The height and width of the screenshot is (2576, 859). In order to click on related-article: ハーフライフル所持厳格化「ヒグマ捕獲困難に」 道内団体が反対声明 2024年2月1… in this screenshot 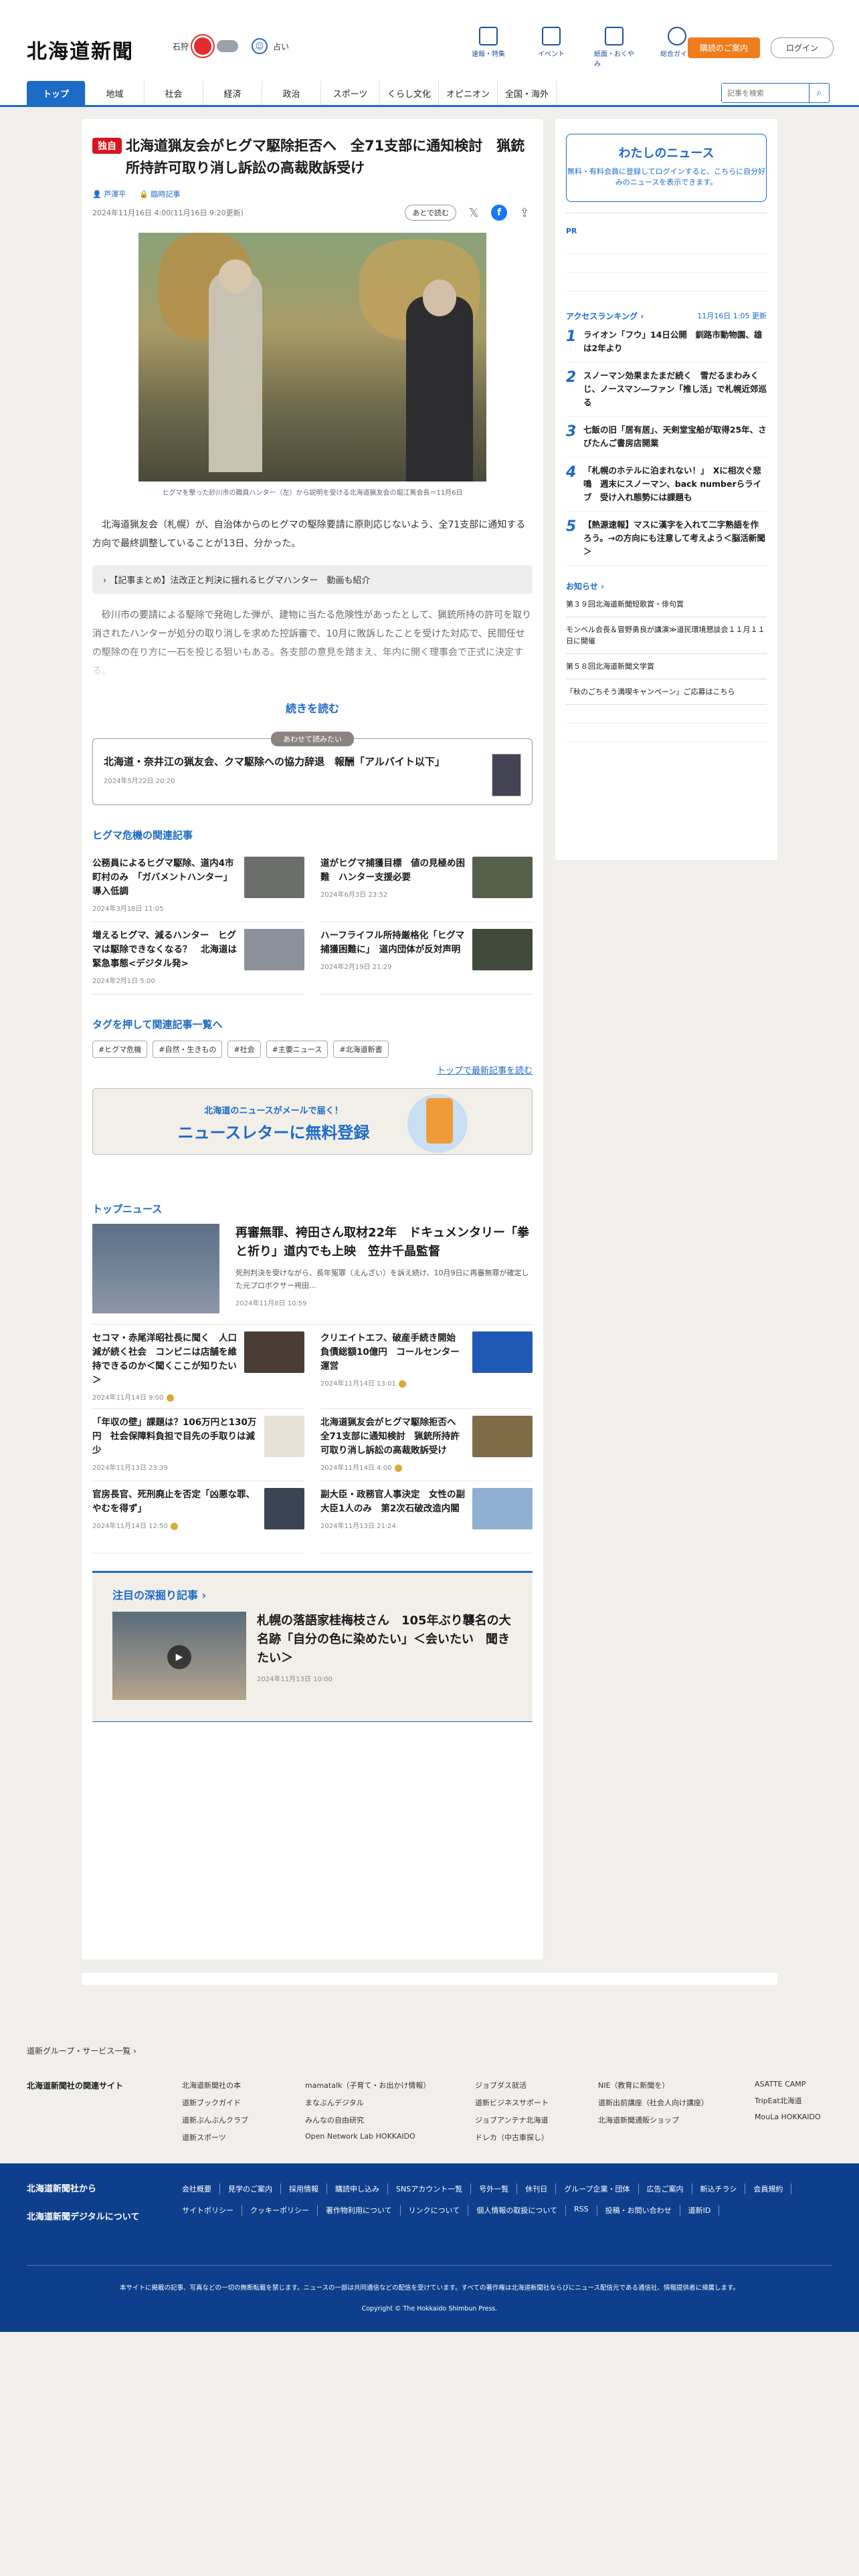, I will do `click(427, 958)`.